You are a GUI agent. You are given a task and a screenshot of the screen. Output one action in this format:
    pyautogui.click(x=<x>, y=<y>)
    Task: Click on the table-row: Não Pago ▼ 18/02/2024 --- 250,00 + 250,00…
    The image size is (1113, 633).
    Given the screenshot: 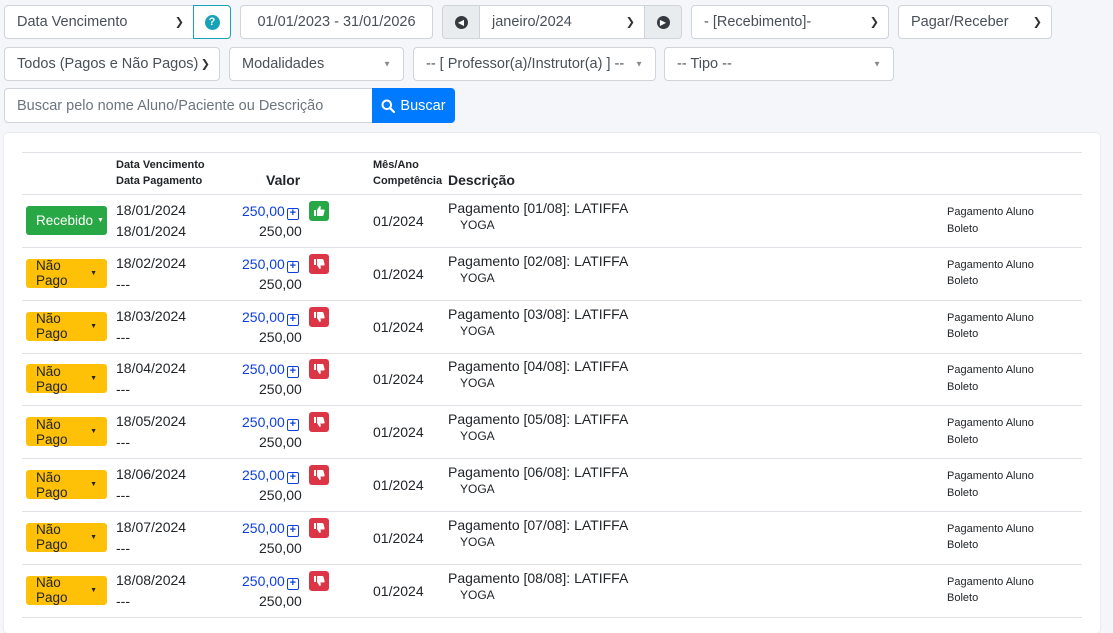 What is the action you would take?
    pyautogui.click(x=552, y=274)
    